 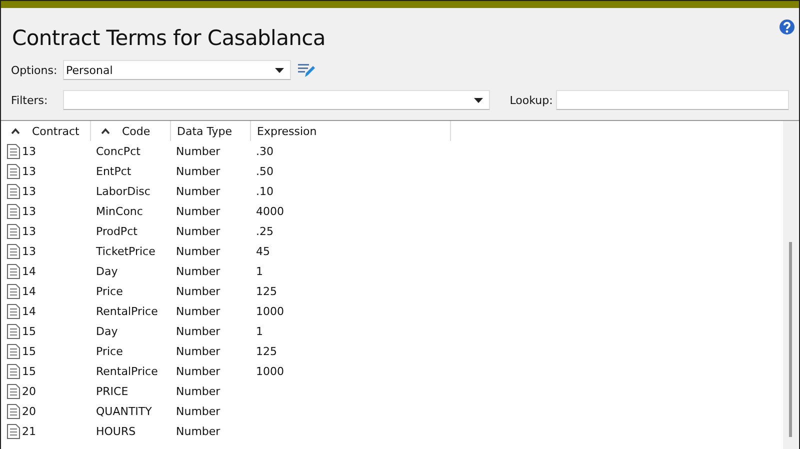 I want to click on edit-list-icon, so click(x=307, y=70).